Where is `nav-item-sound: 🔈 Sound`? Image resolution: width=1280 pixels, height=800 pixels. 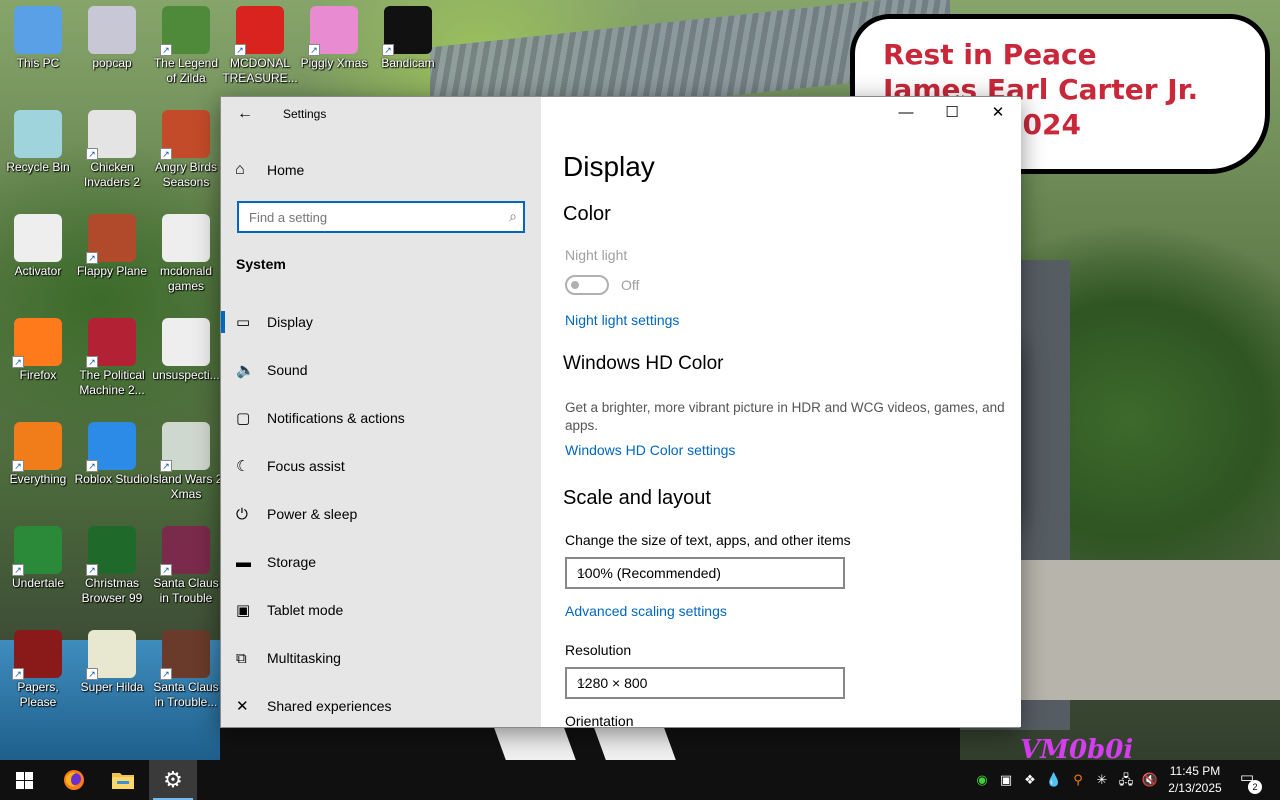
nav-item-sound: 🔈 Sound is located at coordinates (381, 370).